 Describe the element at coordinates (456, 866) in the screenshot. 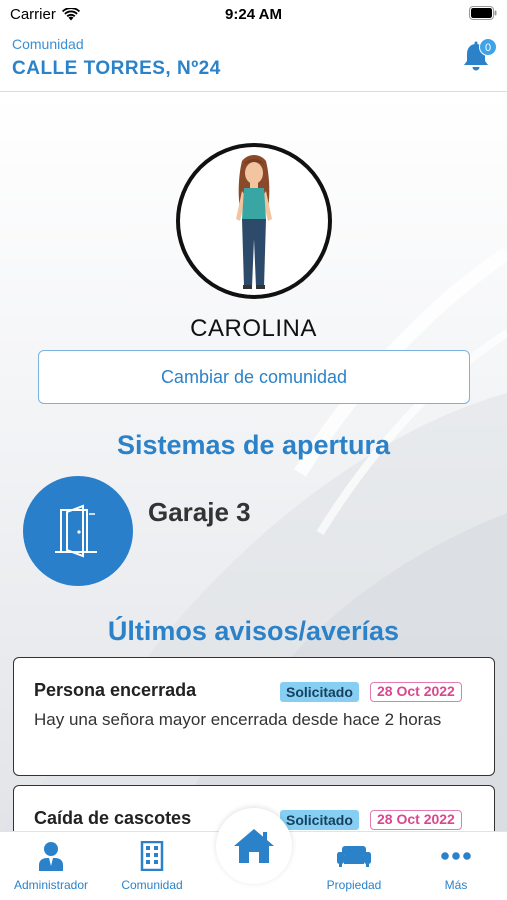

I see `tab-mas: Más` at that location.